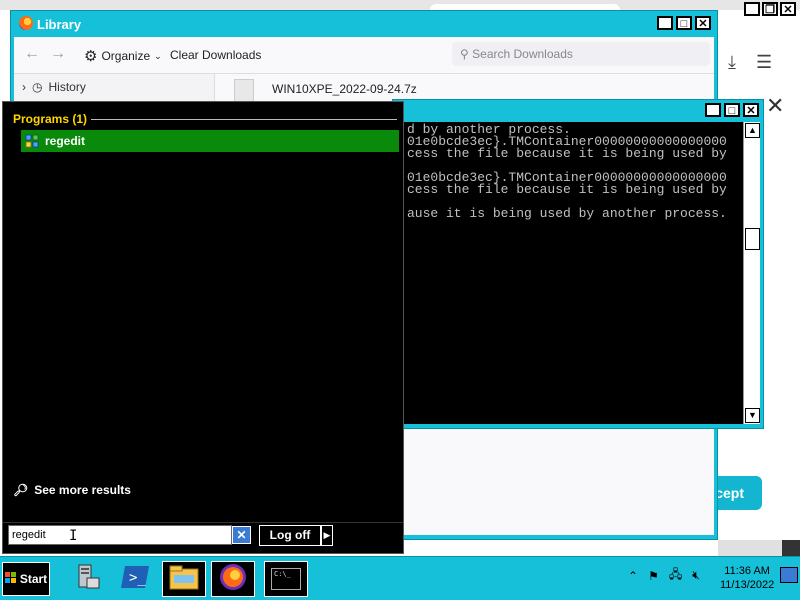  I want to click on logoff-options-arrow: ▶, so click(327, 535).